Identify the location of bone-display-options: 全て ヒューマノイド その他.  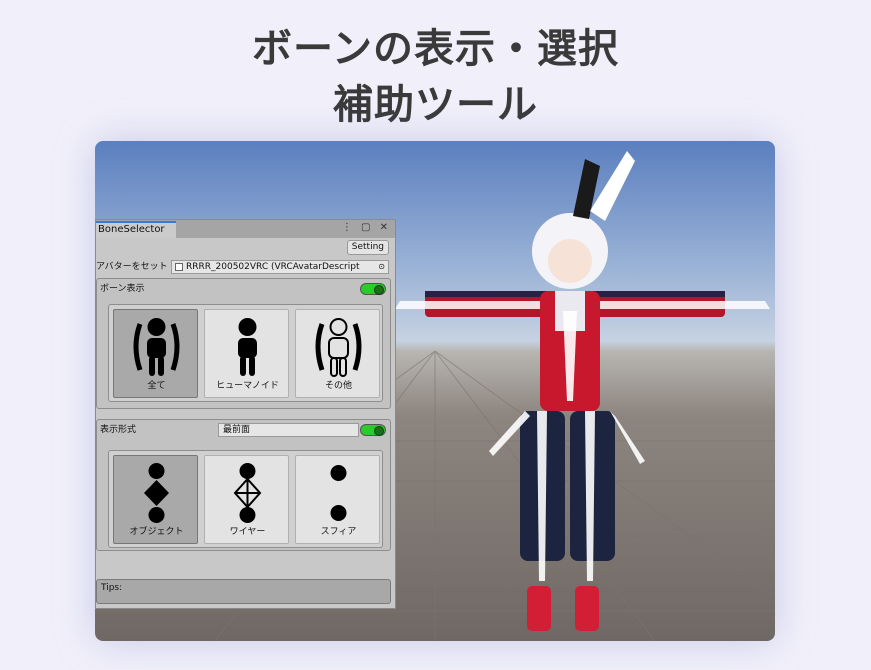
(245, 353).